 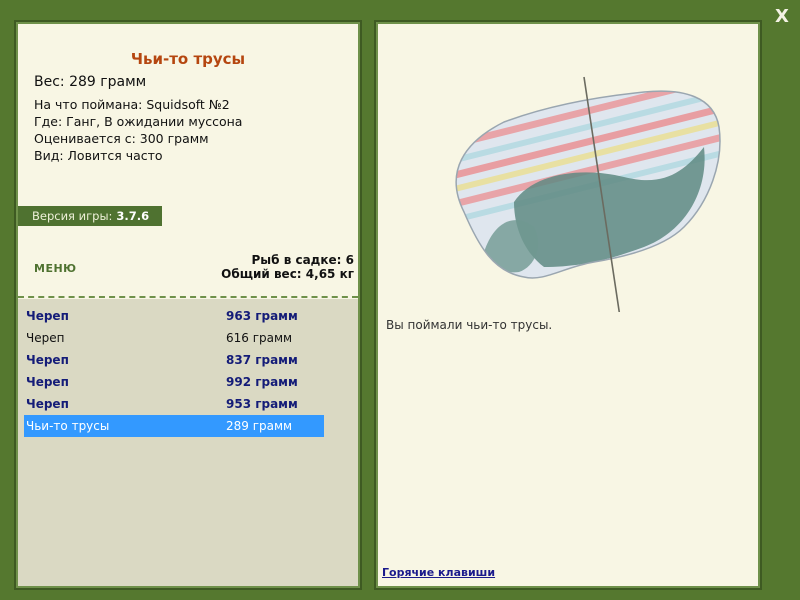 I want to click on catch-row: Череп 992 грамм, so click(x=174, y=382).